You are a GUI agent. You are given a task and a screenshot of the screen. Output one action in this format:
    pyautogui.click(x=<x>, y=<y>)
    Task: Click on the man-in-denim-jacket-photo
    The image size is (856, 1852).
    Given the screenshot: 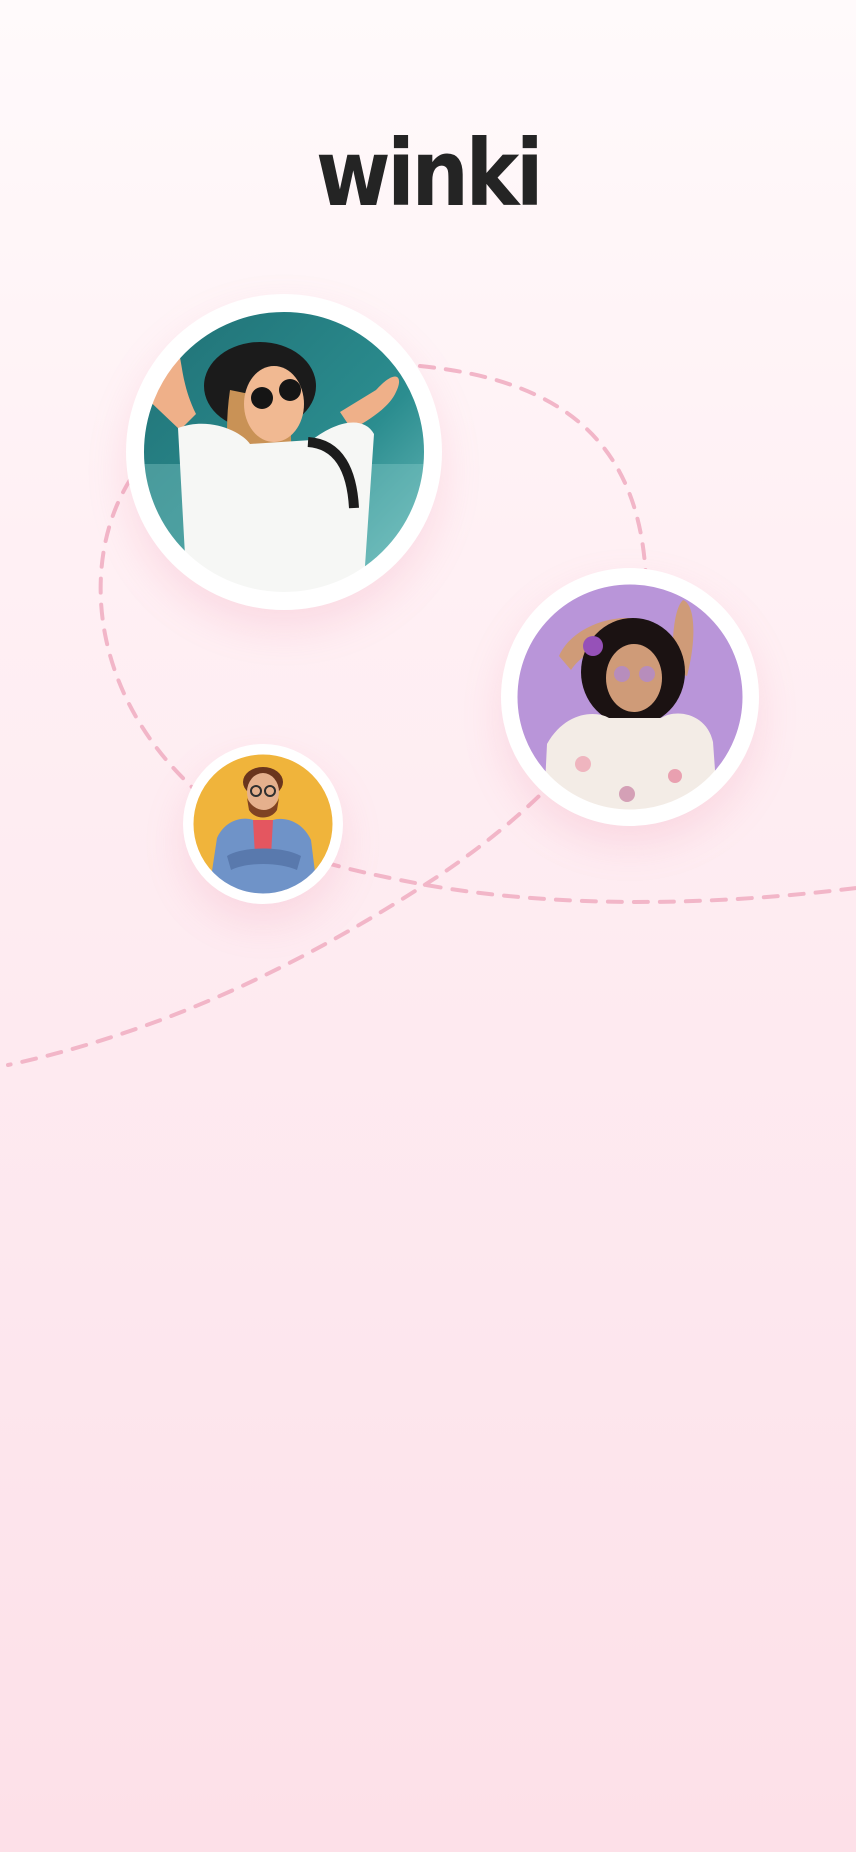 What is the action you would take?
    pyautogui.click(x=263, y=824)
    